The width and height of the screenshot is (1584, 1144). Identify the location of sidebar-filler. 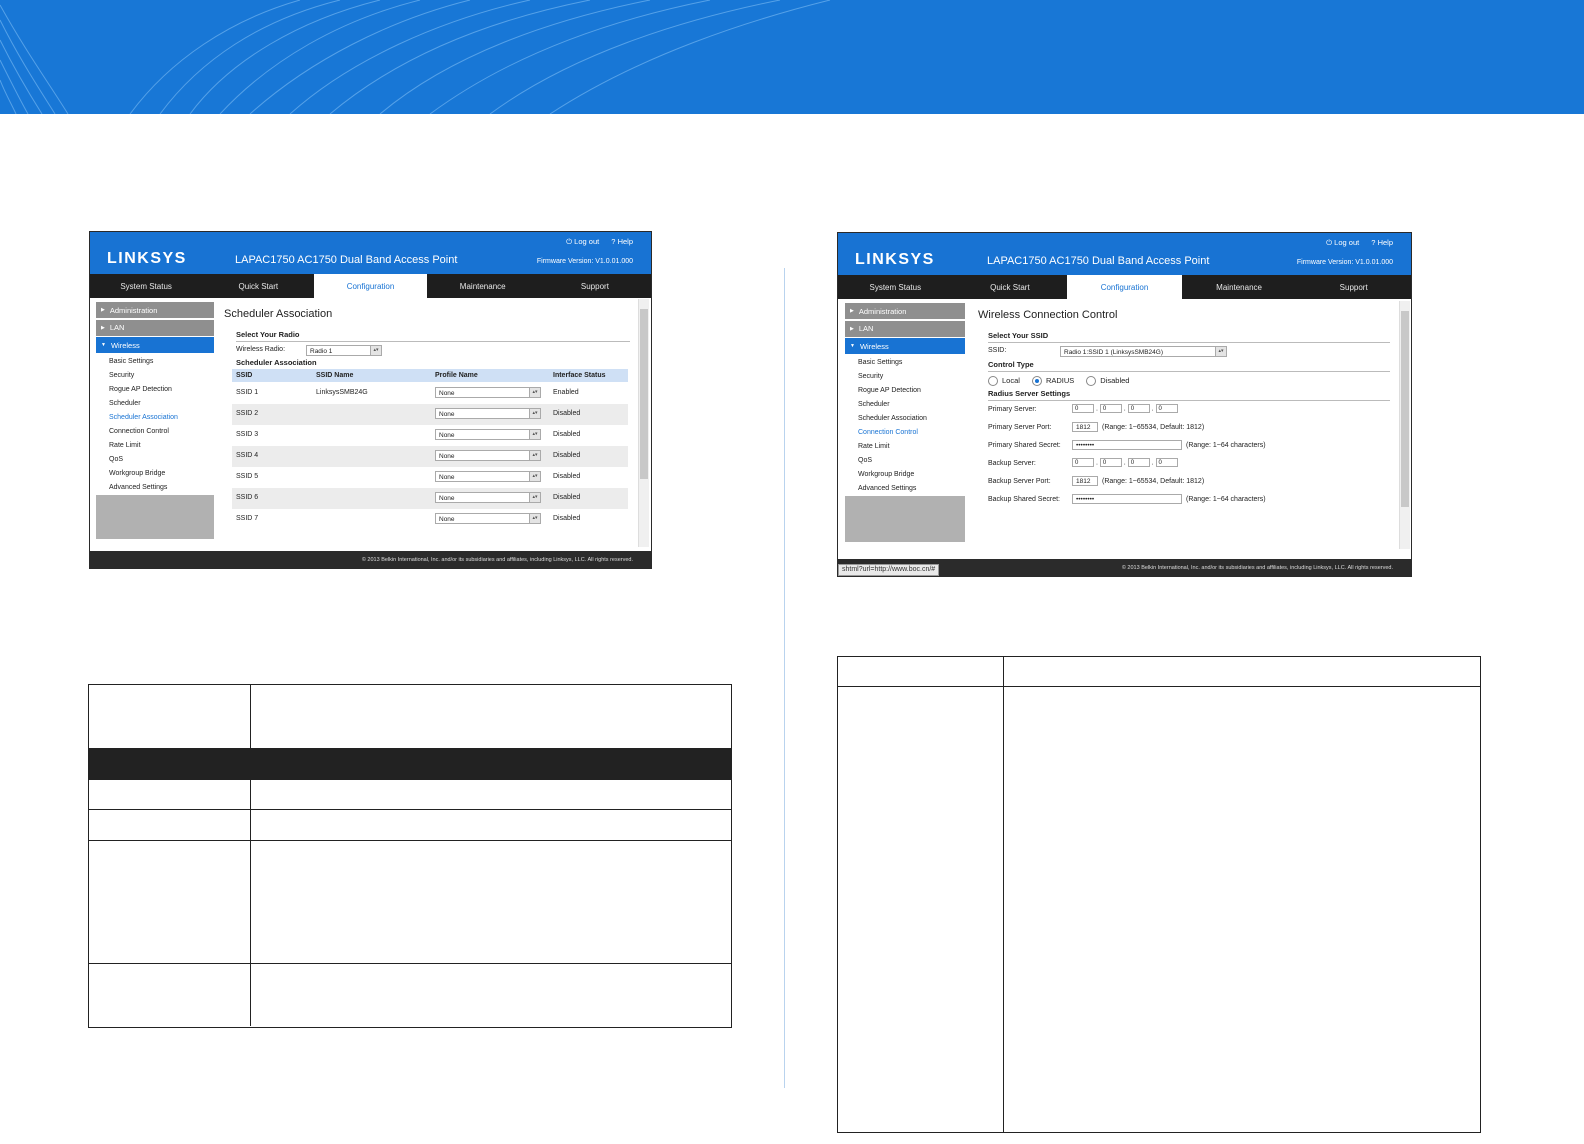
(905, 518).